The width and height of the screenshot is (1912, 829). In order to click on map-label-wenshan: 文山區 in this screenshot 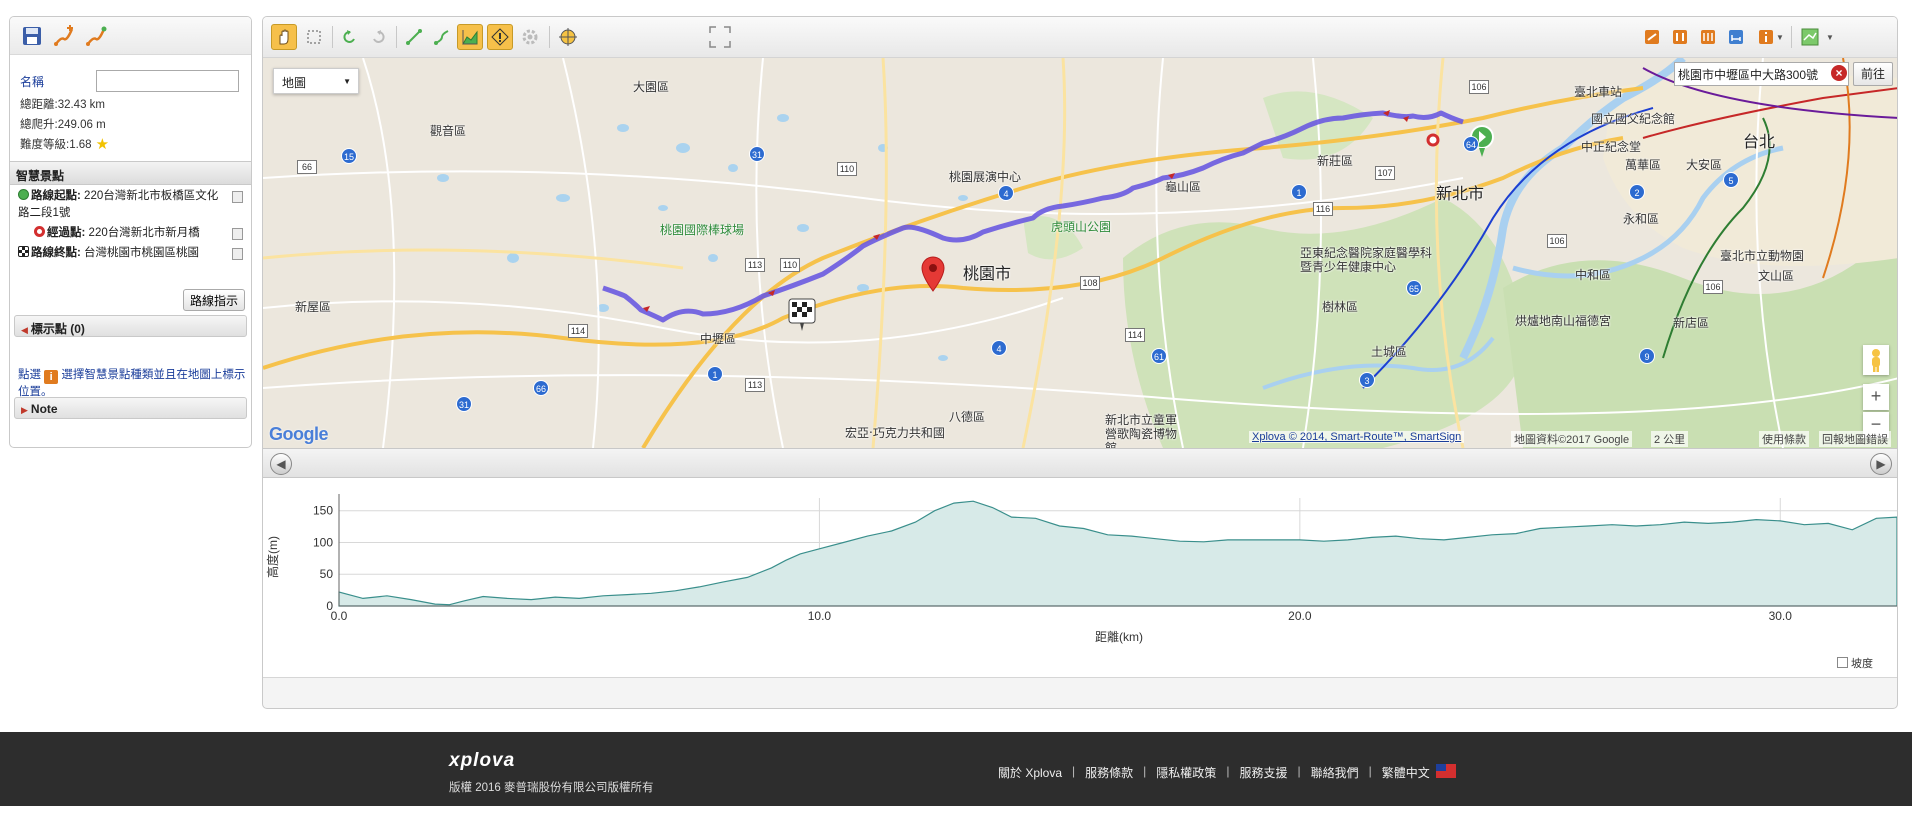, I will do `click(1776, 276)`.